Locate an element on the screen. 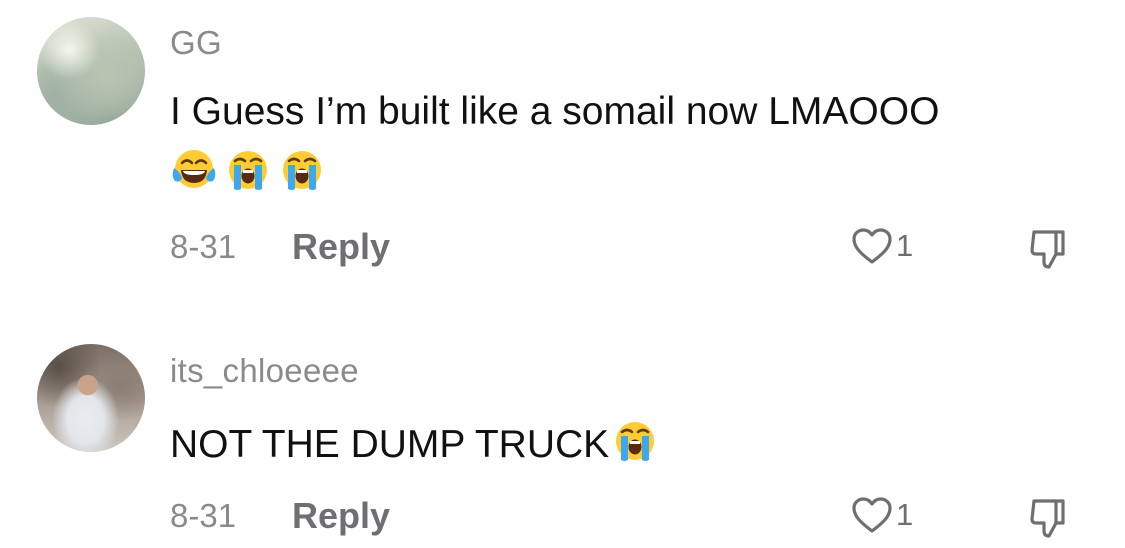 This screenshot has width=1125, height=548. comment-emoji-row is located at coordinates (251, 171).